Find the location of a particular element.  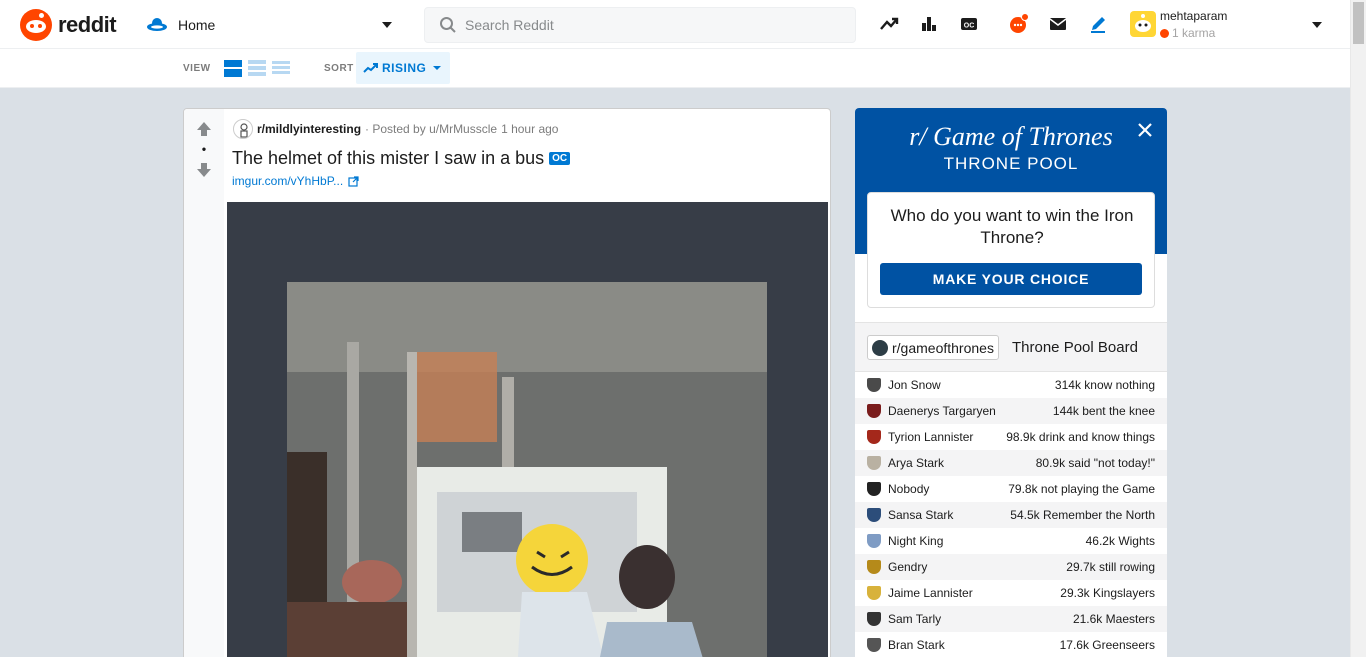

page-scrollbar is located at coordinates (1358, 328).